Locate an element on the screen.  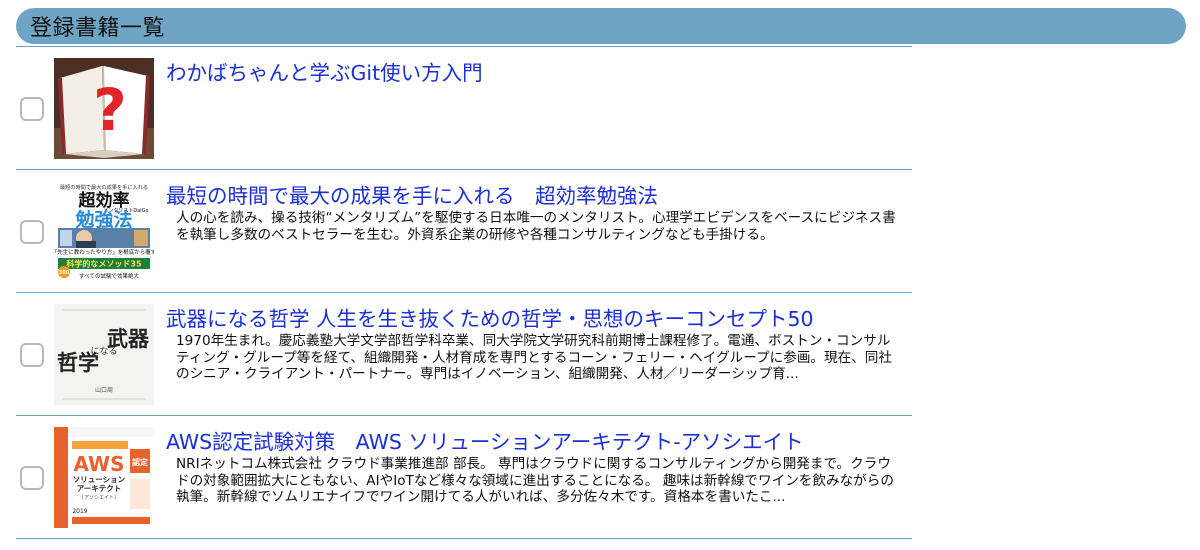
cover-badge: 認定 is located at coordinates (140, 462).